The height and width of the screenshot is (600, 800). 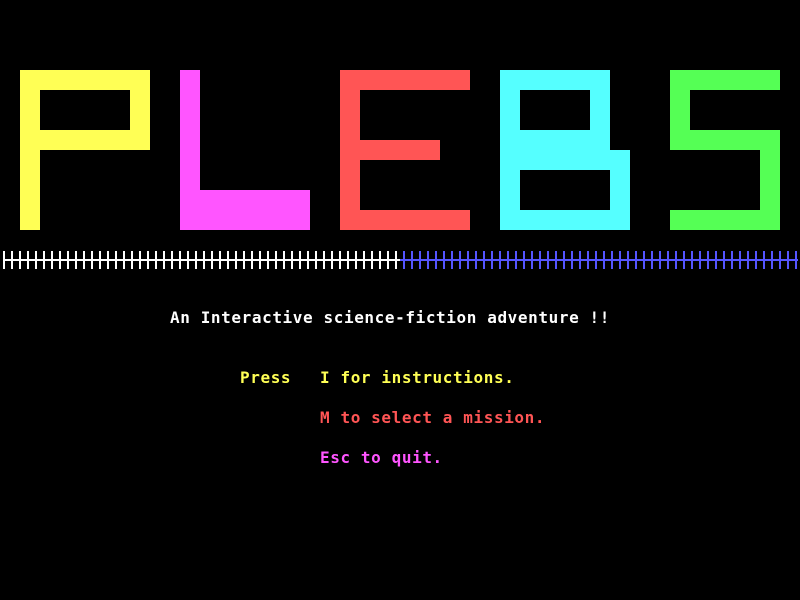 I want to click on letter-s-shape, so click(x=725, y=150).